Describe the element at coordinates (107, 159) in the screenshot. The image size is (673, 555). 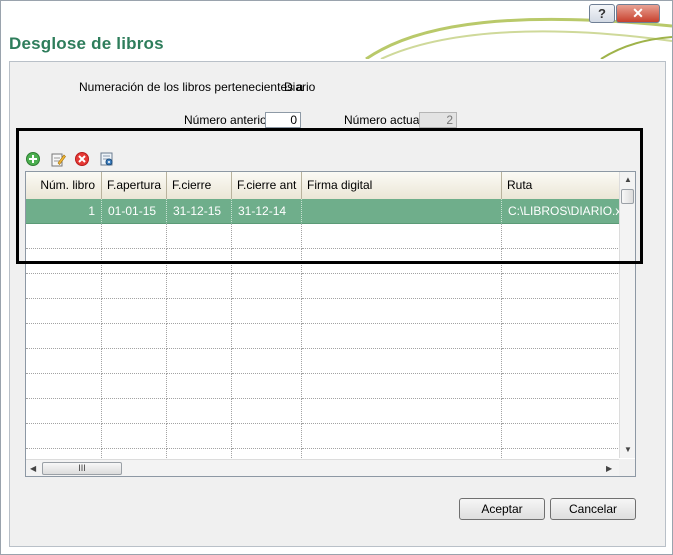
I see `view-icon` at that location.